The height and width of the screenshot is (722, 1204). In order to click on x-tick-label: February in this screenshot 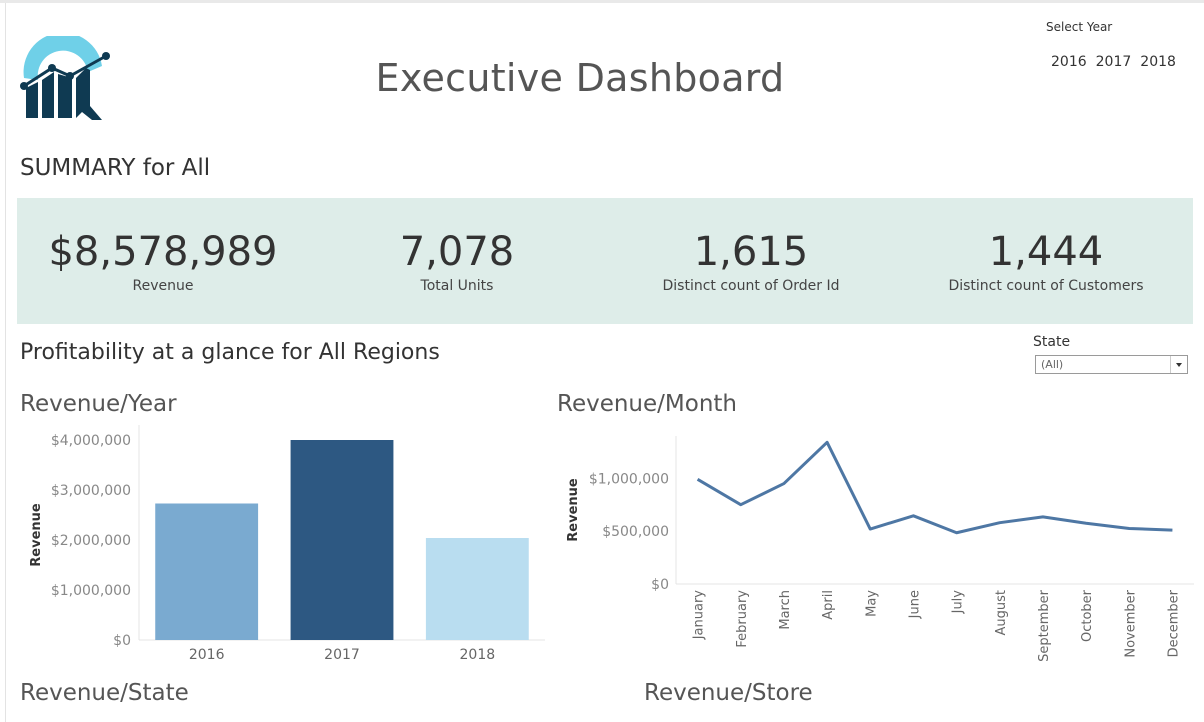, I will do `click(742, 619)`.